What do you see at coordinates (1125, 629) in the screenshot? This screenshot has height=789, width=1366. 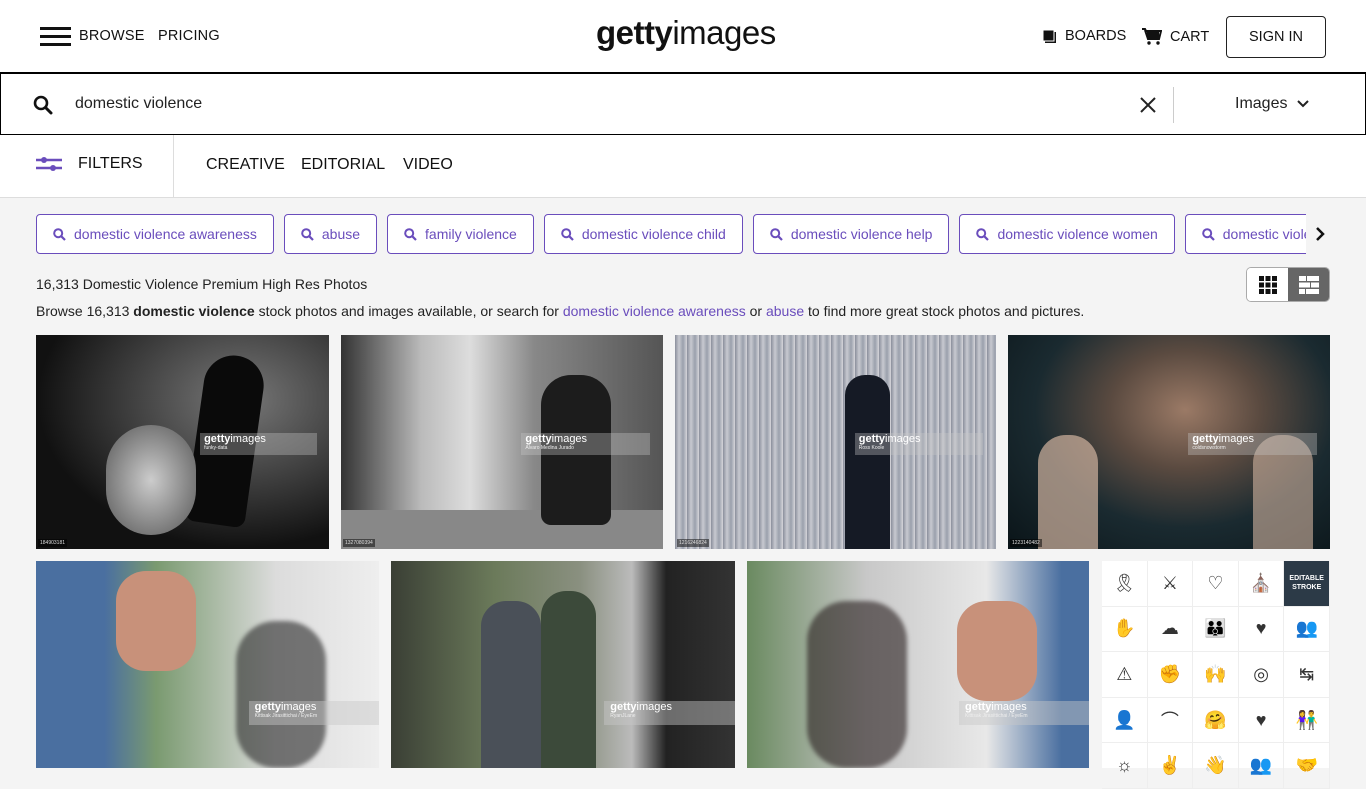 I see `raised-hand-person-icon: ✋` at bounding box center [1125, 629].